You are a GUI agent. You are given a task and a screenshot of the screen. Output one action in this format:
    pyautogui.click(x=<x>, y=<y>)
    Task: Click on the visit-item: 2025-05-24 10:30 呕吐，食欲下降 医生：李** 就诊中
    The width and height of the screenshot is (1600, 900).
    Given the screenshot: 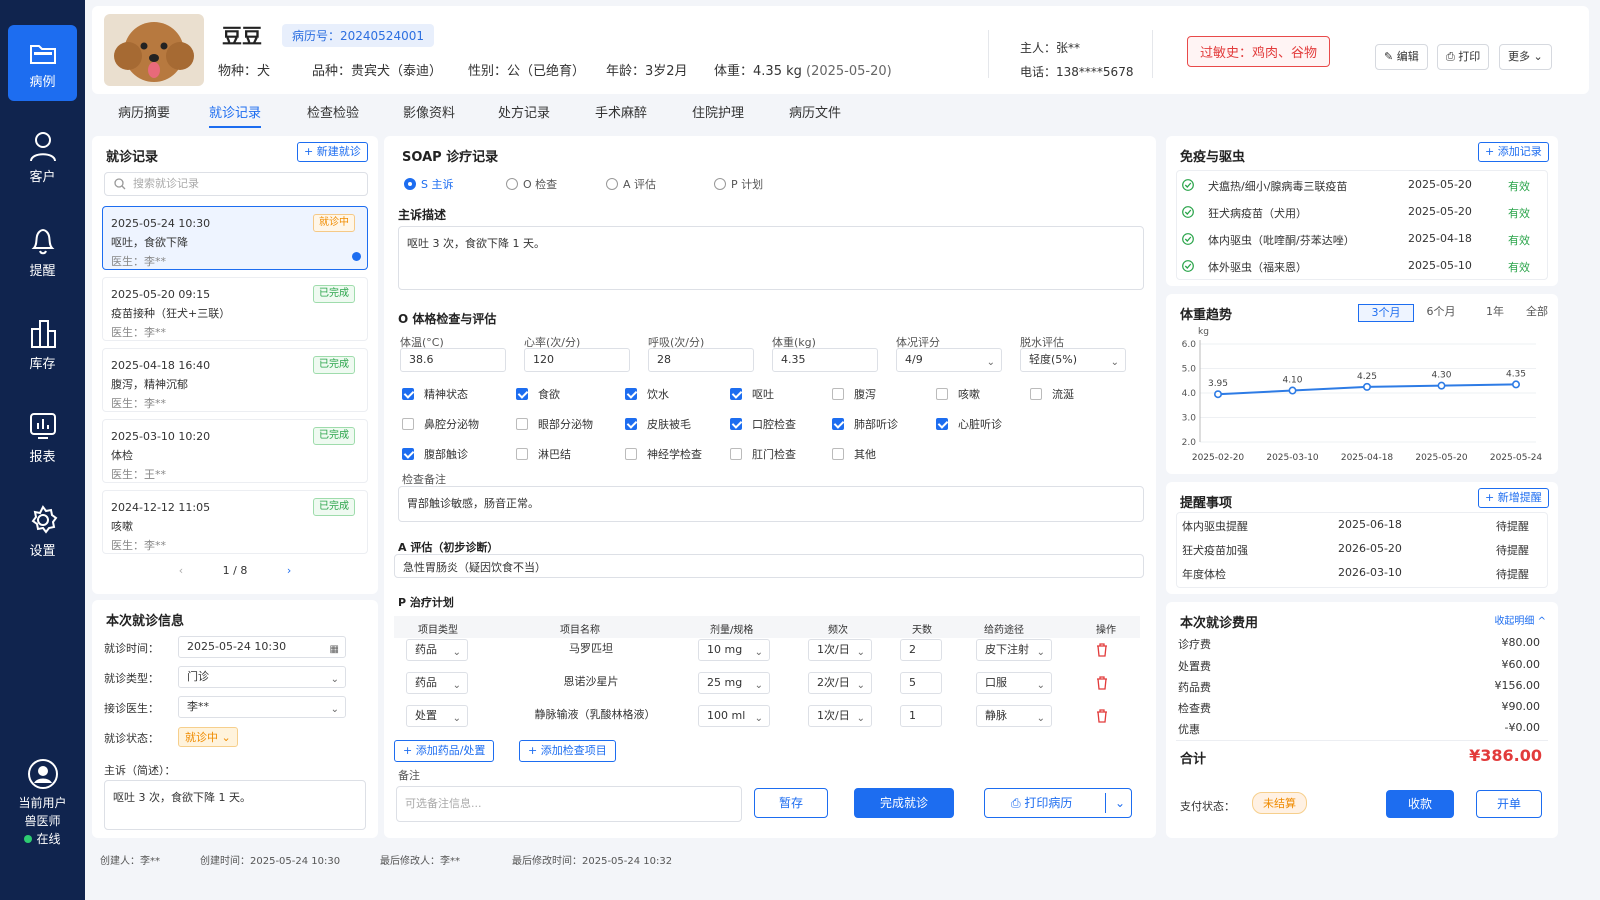 What is the action you would take?
    pyautogui.click(x=235, y=238)
    